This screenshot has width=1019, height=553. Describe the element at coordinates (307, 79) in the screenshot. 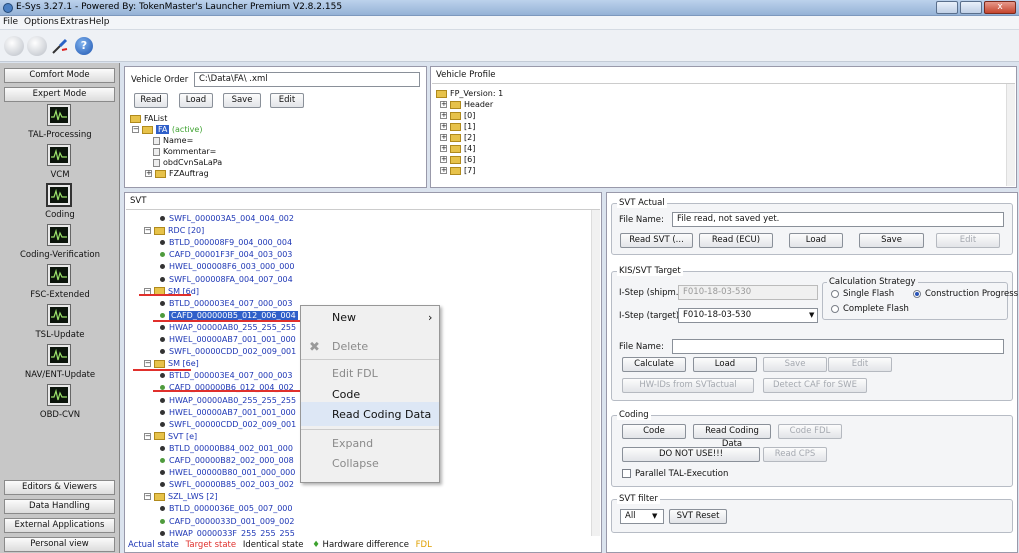

I see `vehicle-order-path-field: C:\Data\FA\ .xml` at that location.